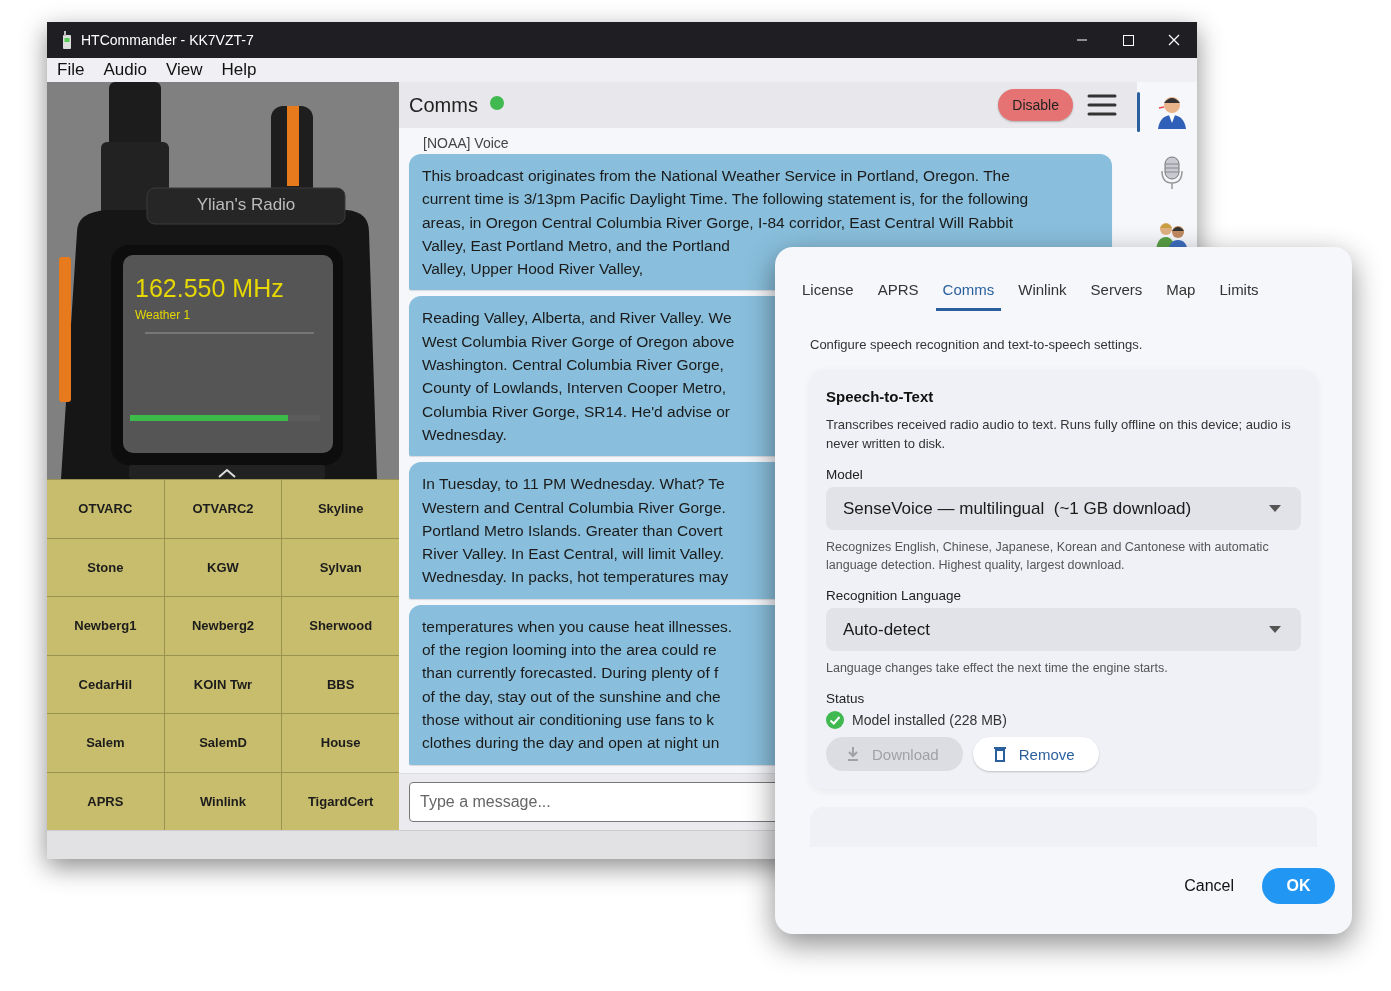  Describe the element at coordinates (846, 698) in the screenshot. I see `field-label: Status` at that location.